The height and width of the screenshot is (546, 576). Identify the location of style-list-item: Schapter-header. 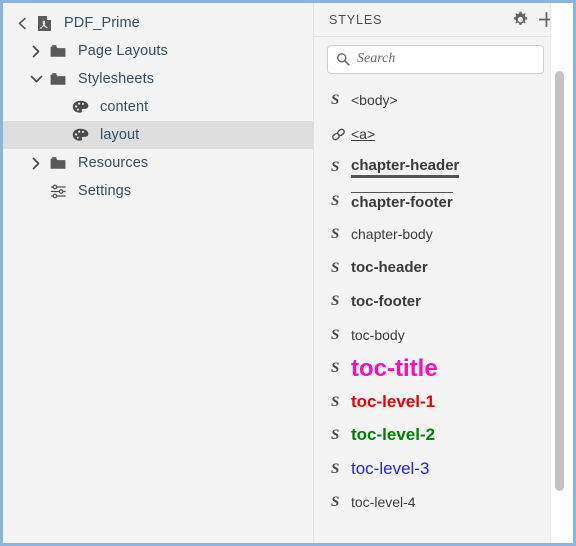
(443, 168).